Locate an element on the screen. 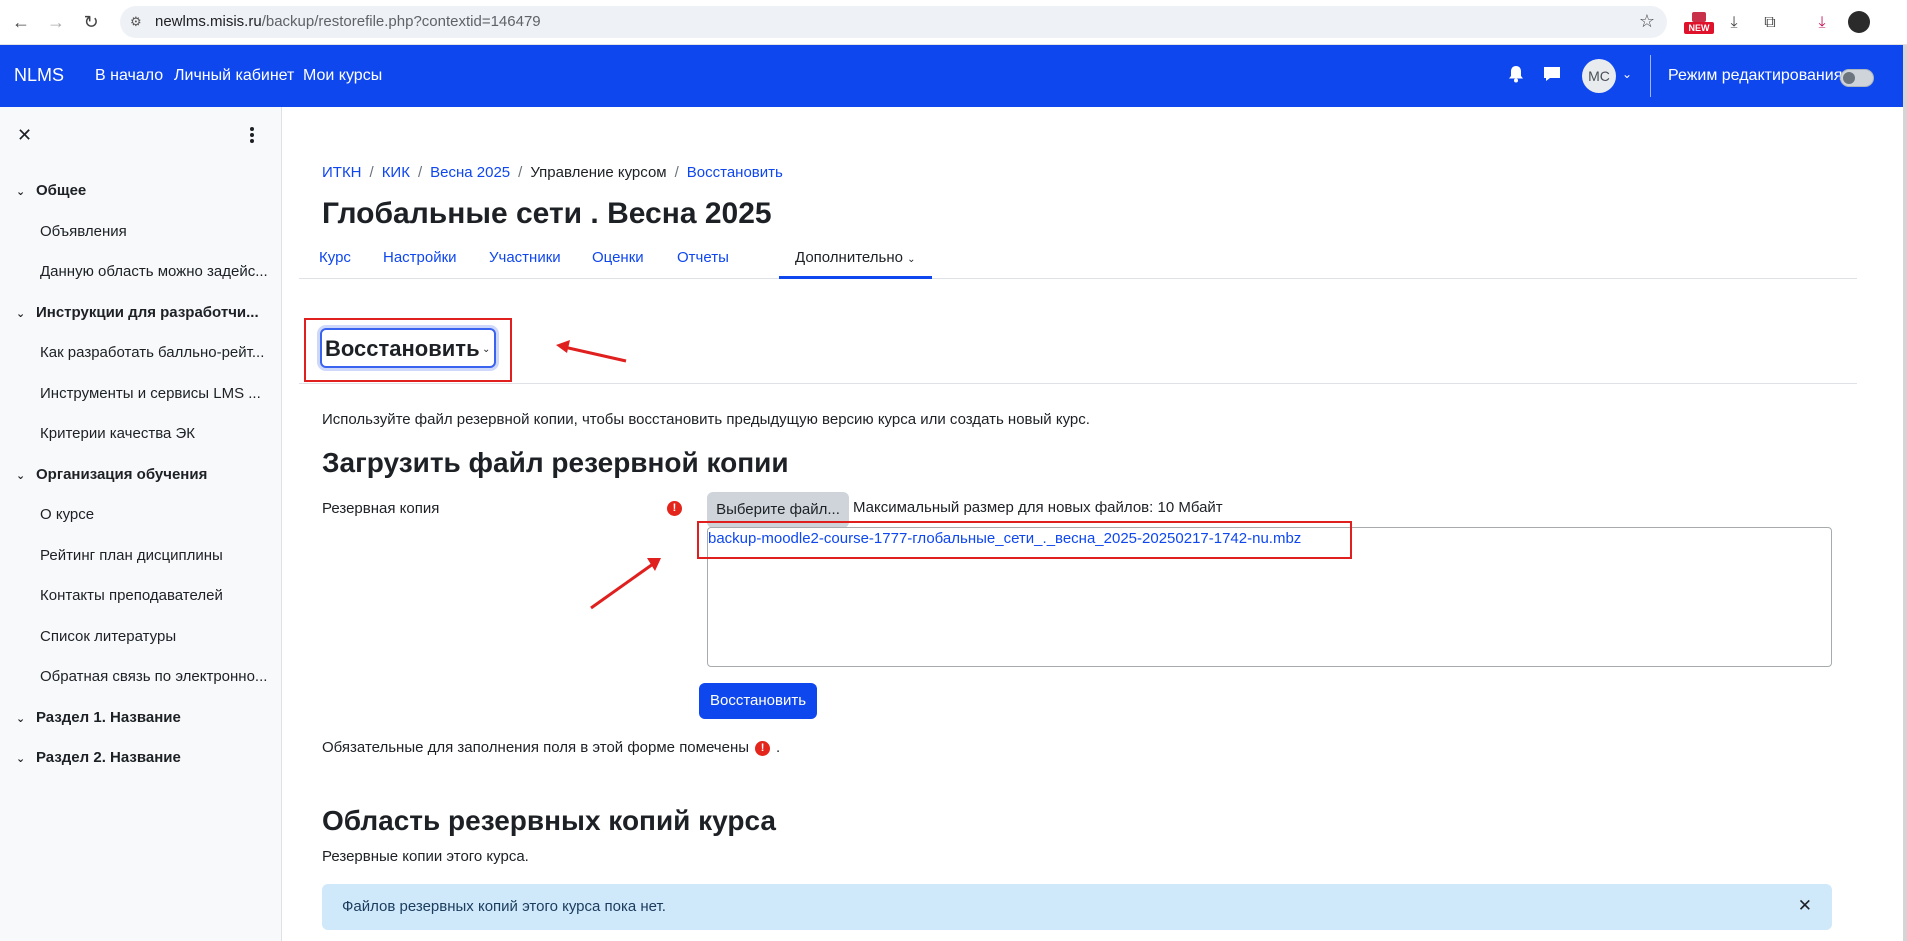 The height and width of the screenshot is (941, 1907). bookmark-star-icon: ☆ is located at coordinates (1647, 21).